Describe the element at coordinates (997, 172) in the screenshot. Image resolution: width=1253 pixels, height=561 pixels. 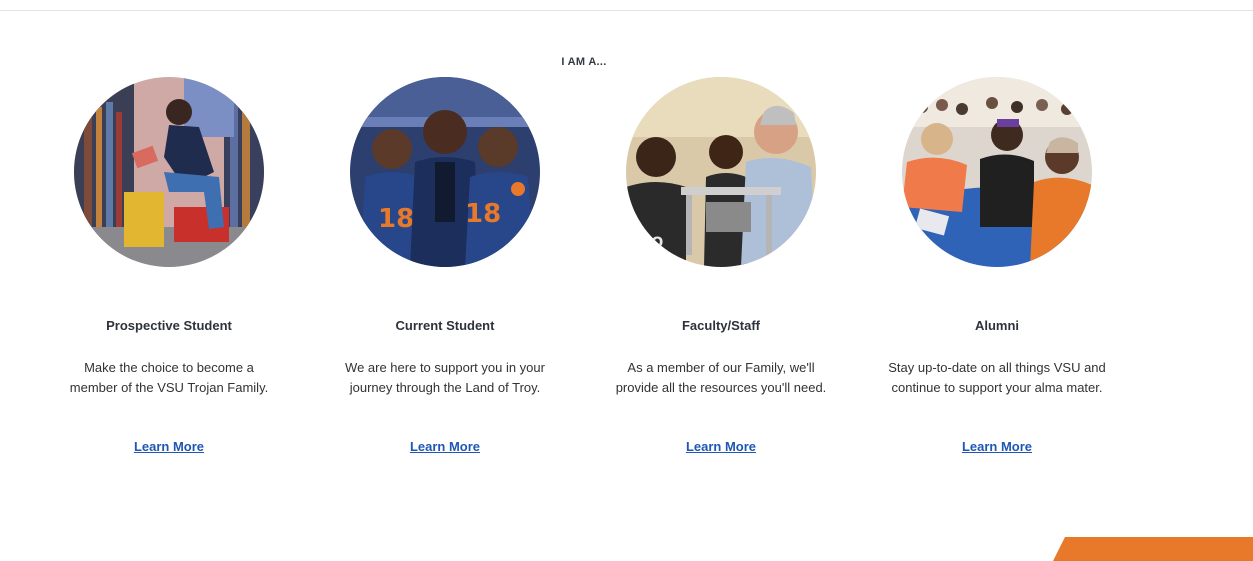
I see `alumni-photo` at that location.